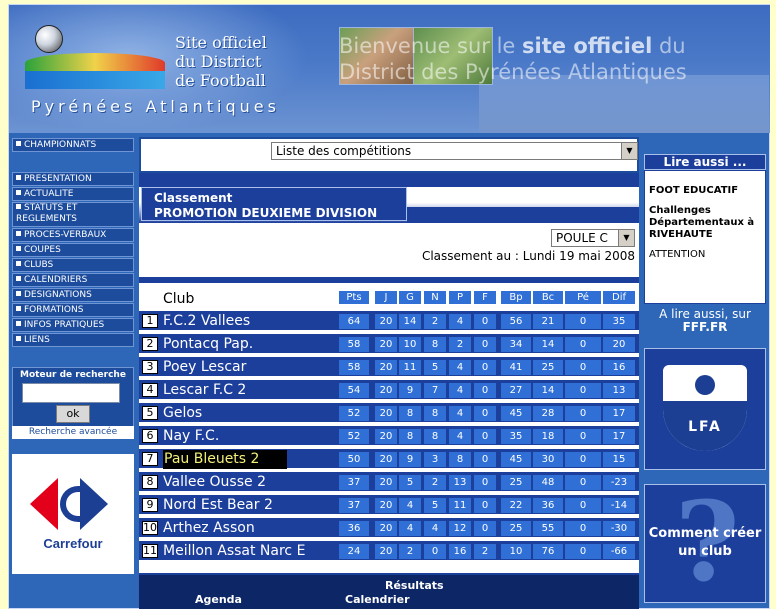  Describe the element at coordinates (377, 599) in the screenshot. I see `calendar-link: Calendrier` at that location.